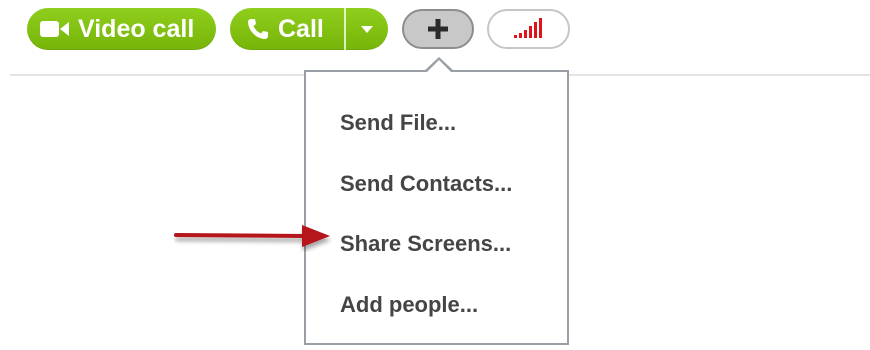  I want to click on call-options-dropdown, so click(367, 29).